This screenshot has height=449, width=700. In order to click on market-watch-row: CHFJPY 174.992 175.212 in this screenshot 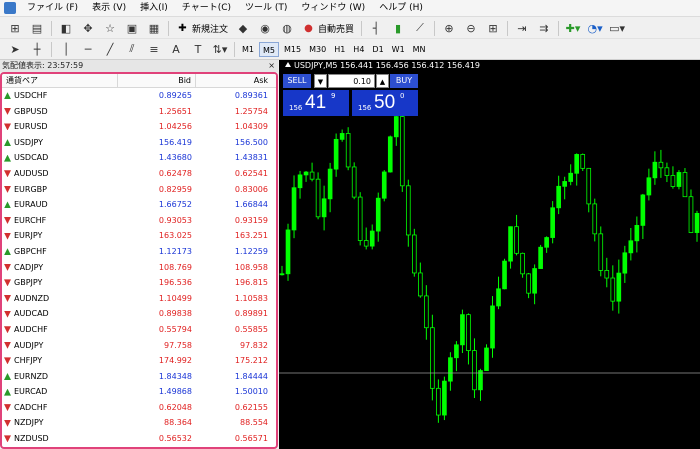, I will do `click(139, 361)`.